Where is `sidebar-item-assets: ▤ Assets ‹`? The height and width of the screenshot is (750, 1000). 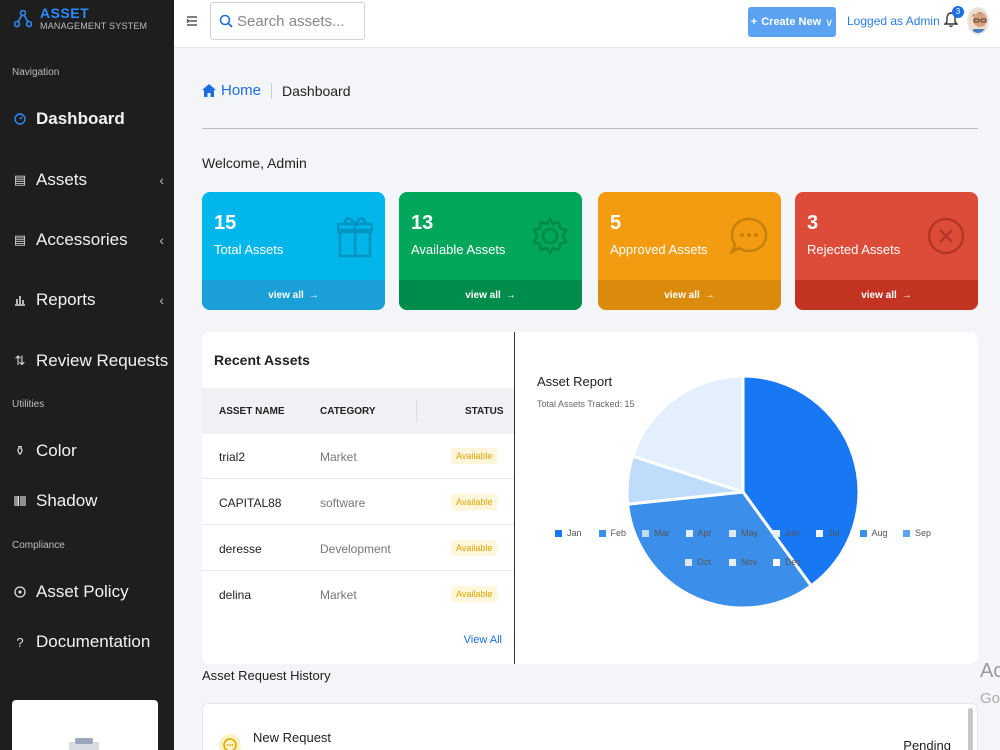 sidebar-item-assets: ▤ Assets ‹ is located at coordinates (87, 180).